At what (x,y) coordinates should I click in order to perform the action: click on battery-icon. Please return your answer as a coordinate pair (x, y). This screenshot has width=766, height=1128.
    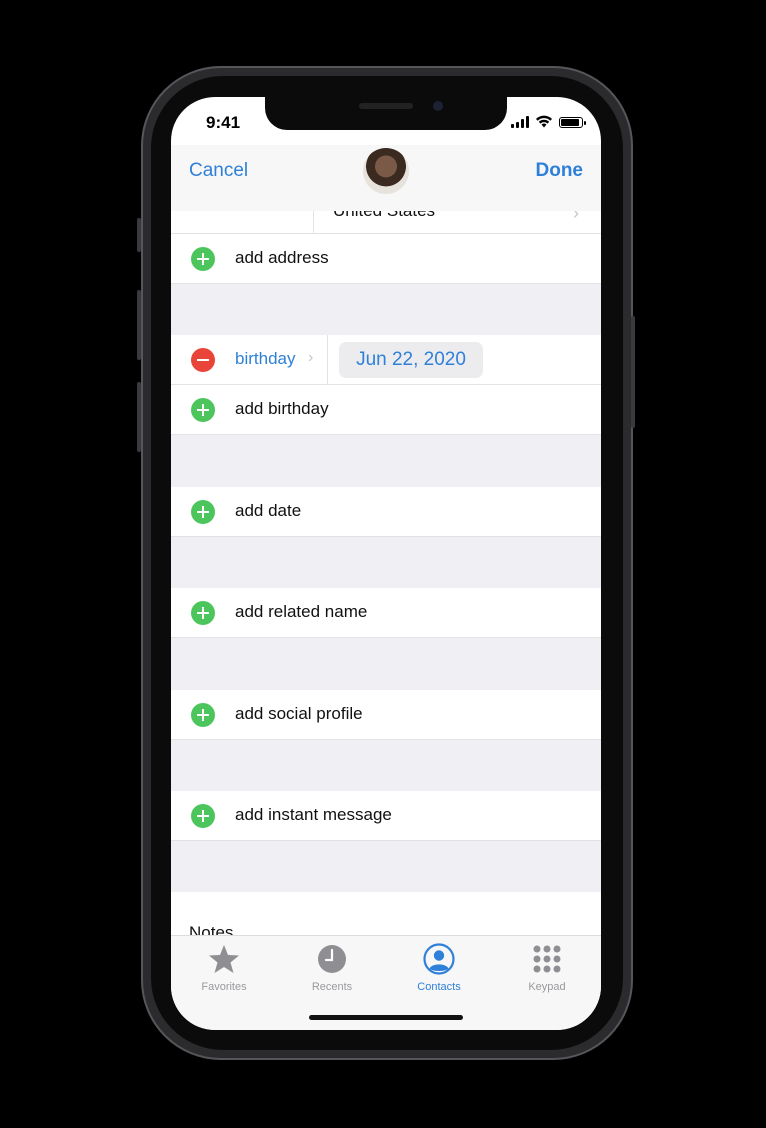
    Looking at the image, I should click on (572, 122).